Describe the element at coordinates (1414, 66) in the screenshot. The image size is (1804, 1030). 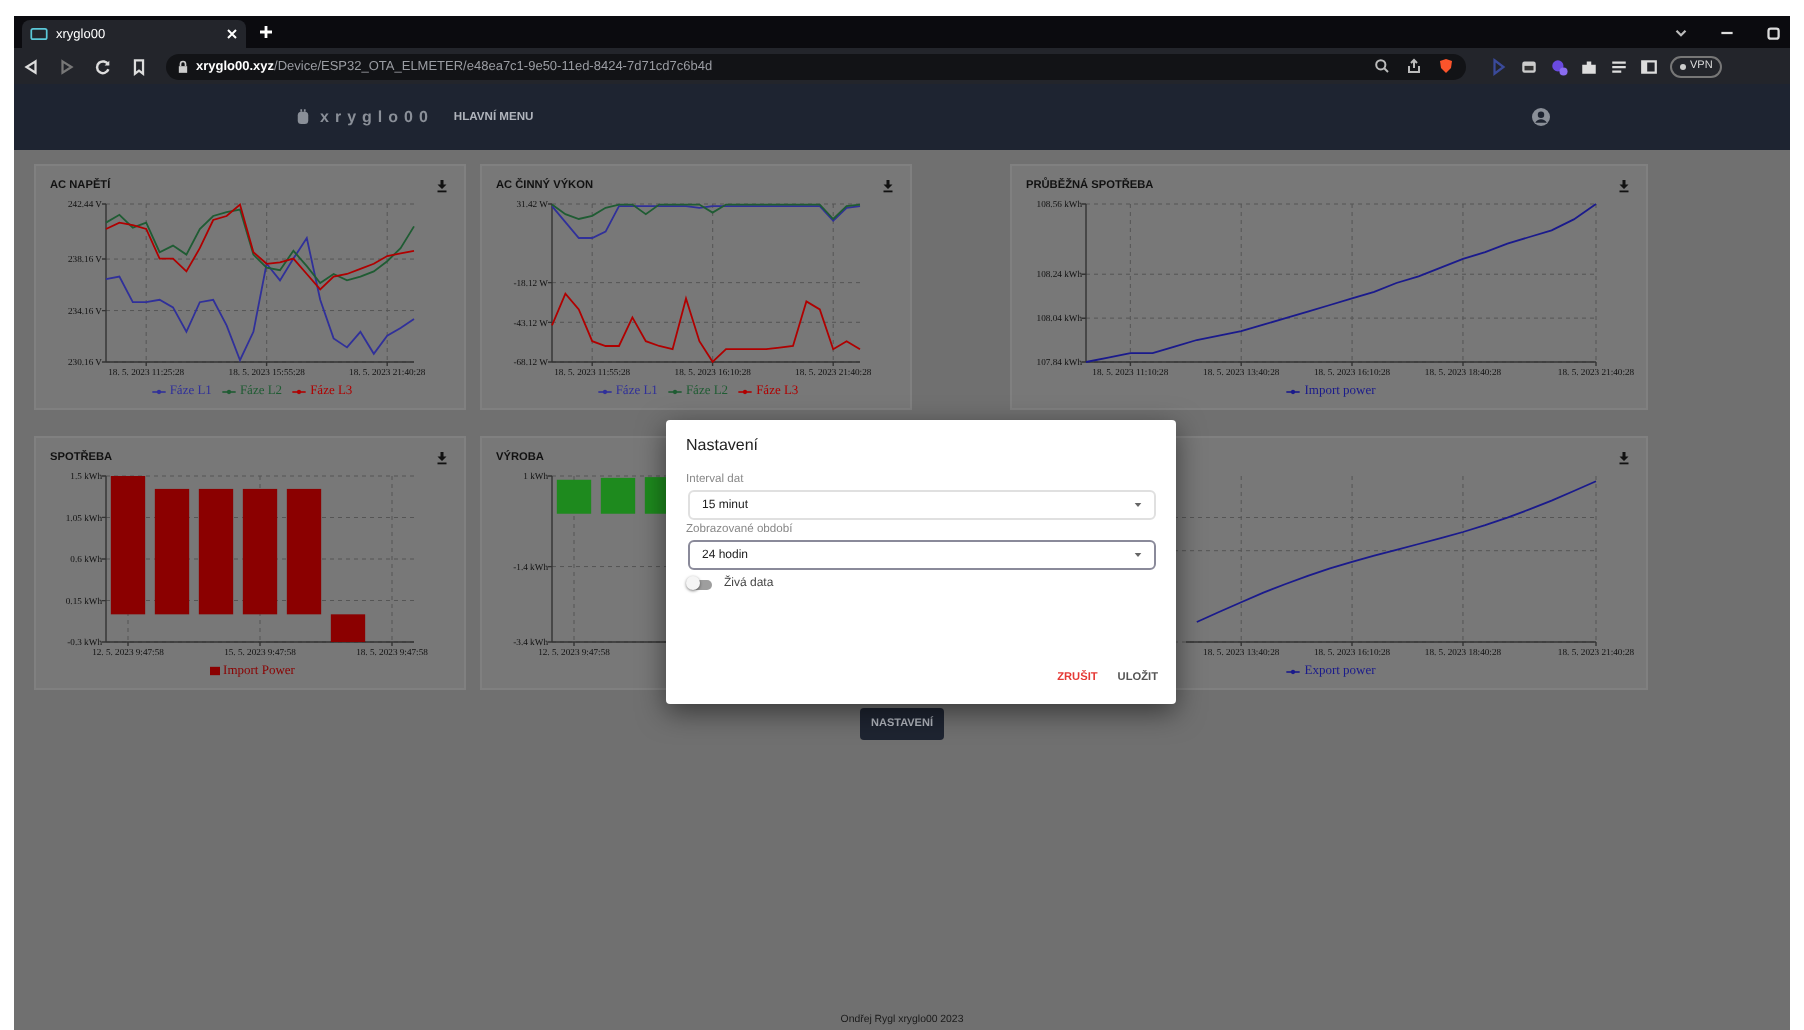
I see `share-icon` at that location.